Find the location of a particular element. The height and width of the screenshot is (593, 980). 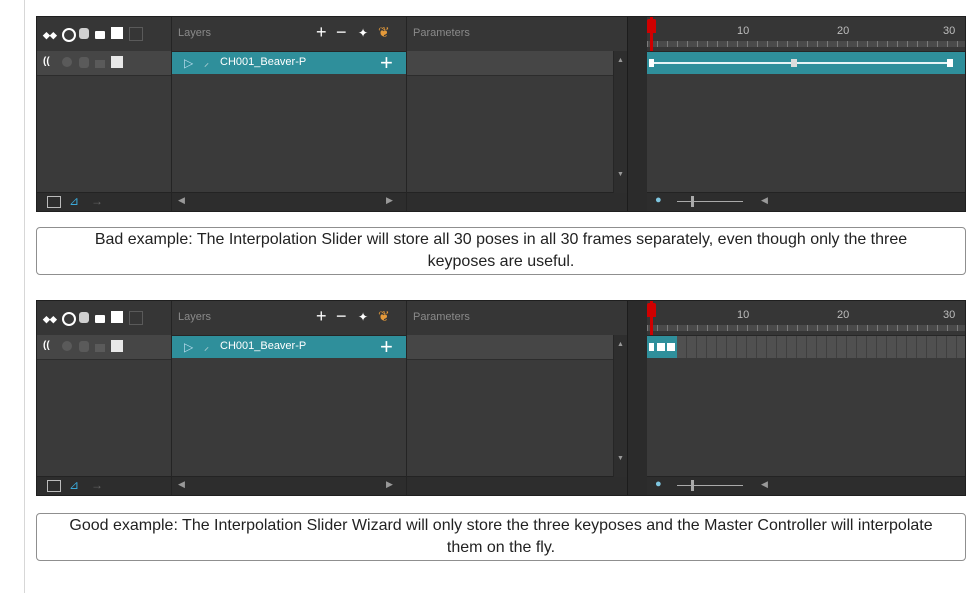

parameters-column: Parameters is located at coordinates (517, 398).